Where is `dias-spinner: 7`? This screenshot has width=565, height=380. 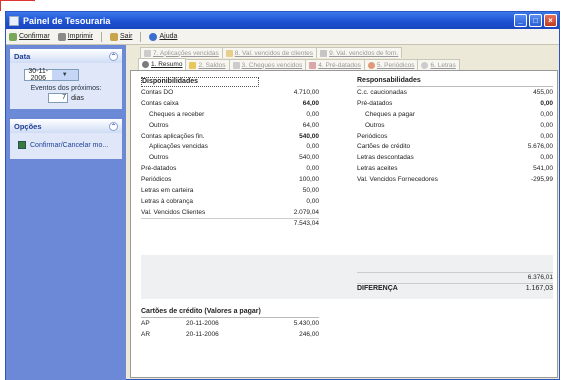
dias-spinner: 7 is located at coordinates (58, 98).